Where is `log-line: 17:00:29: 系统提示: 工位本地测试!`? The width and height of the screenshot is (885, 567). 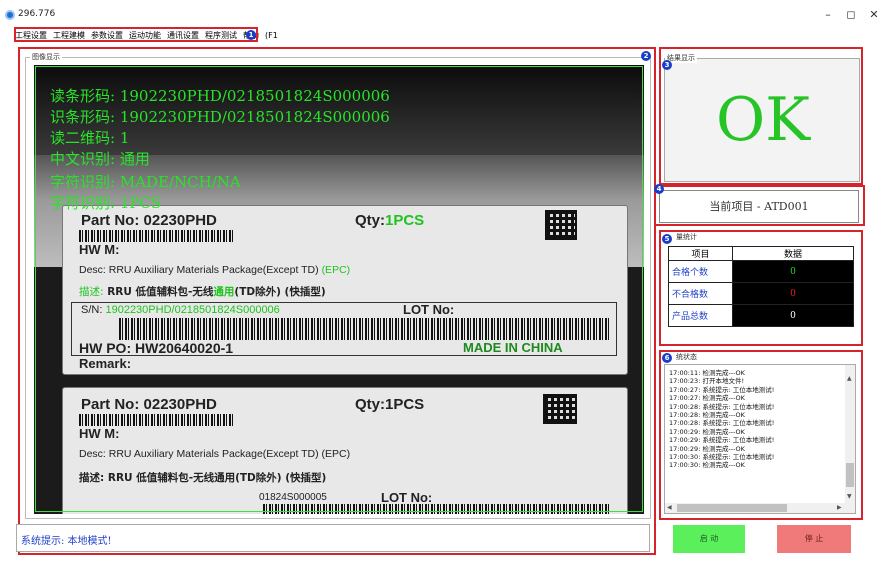
log-line: 17:00:29: 系统提示: 工位本地测试! is located at coordinates (722, 440).